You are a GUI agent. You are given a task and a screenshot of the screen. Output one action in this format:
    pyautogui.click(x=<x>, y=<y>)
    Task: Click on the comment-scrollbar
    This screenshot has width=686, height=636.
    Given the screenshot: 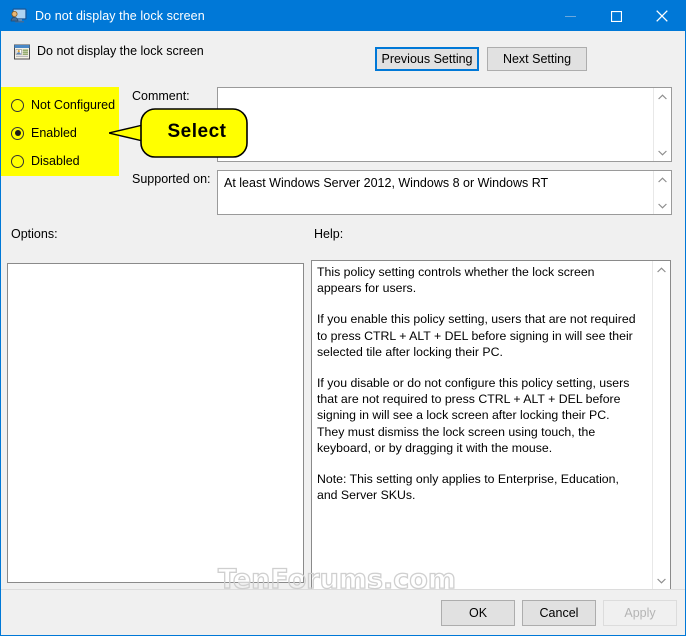 What is the action you would take?
    pyautogui.click(x=662, y=124)
    